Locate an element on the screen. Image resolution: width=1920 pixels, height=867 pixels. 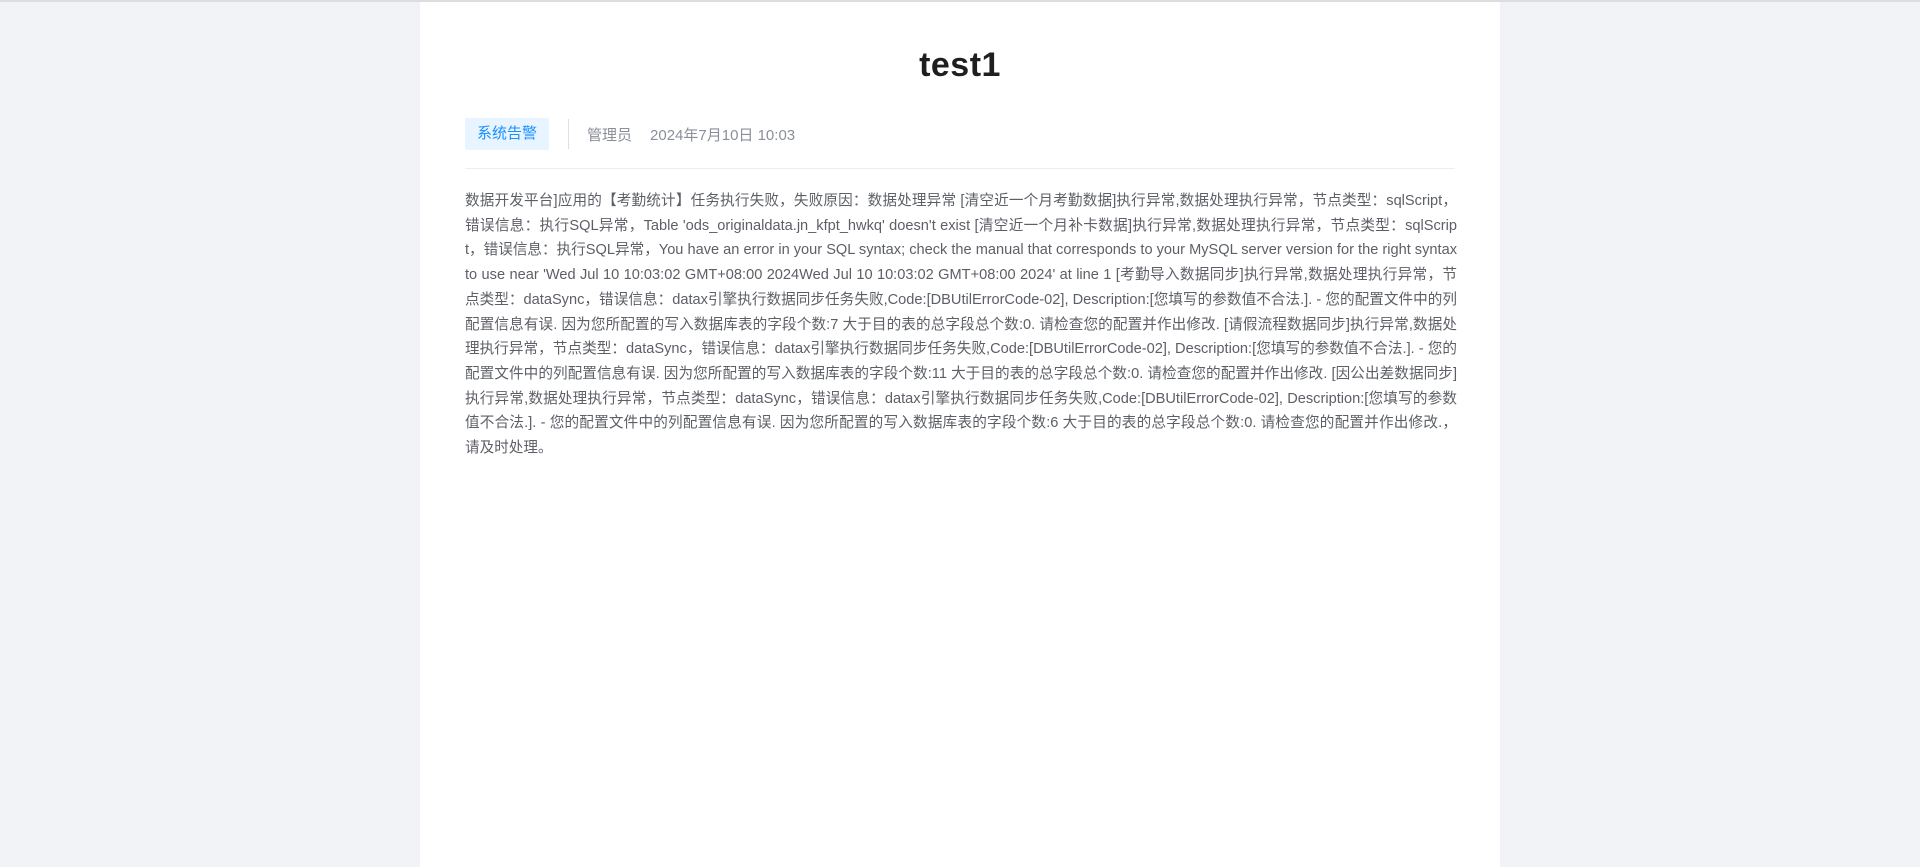
publish-datetime: 2024年7月10日 10:03 is located at coordinates (723, 135).